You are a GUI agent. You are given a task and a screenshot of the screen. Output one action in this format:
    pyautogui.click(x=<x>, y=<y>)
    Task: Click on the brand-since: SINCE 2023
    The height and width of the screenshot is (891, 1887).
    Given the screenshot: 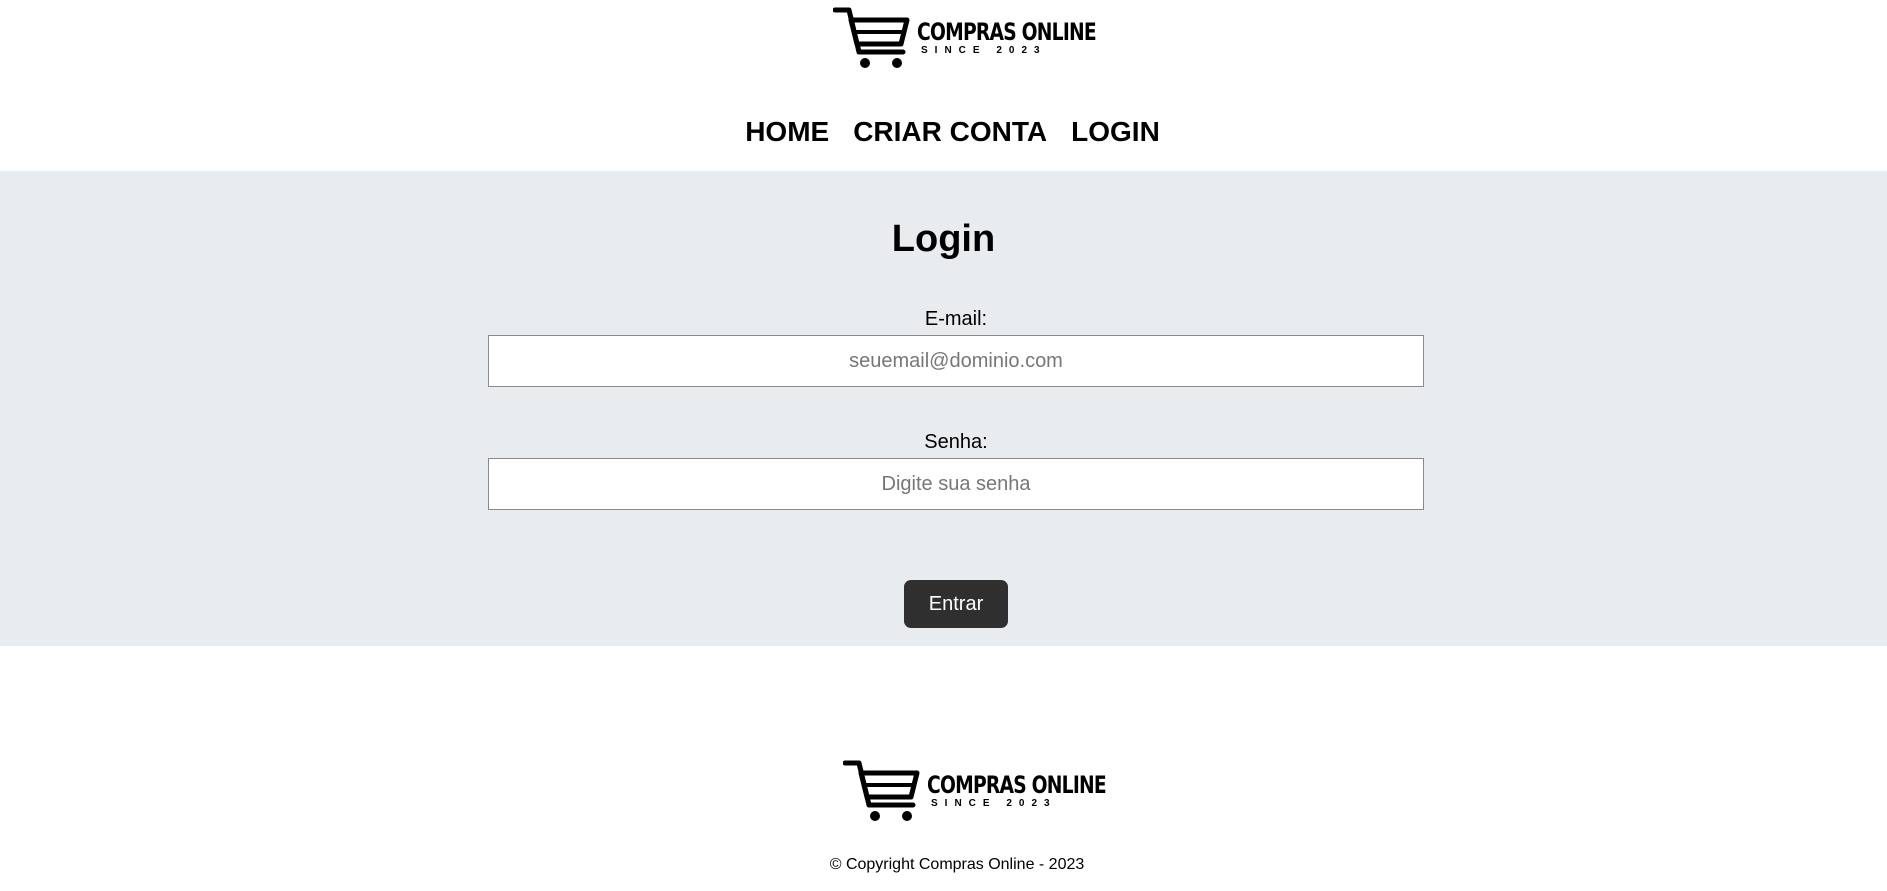 What is the action you would take?
    pyautogui.click(x=984, y=50)
    